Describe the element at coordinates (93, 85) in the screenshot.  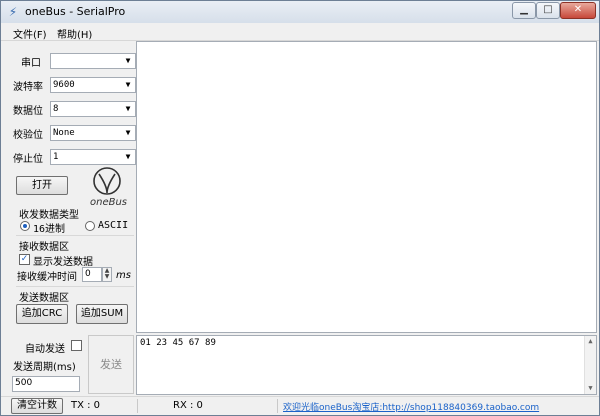
I see `baud-select: 9600 ▼` at that location.